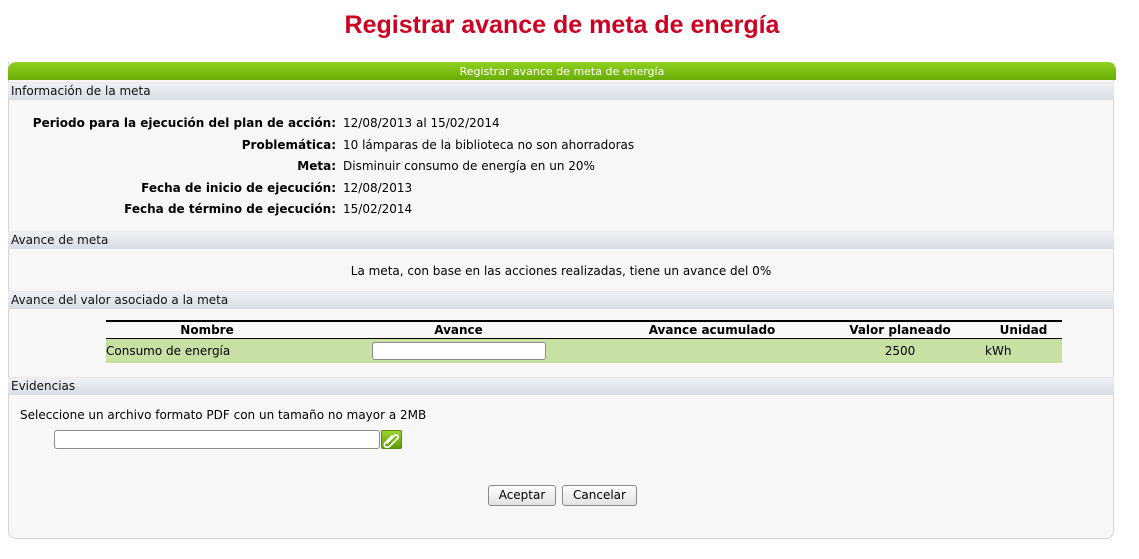 Image resolution: width=1139 pixels, height=559 pixels. I want to click on cell-avance, so click(458, 350).